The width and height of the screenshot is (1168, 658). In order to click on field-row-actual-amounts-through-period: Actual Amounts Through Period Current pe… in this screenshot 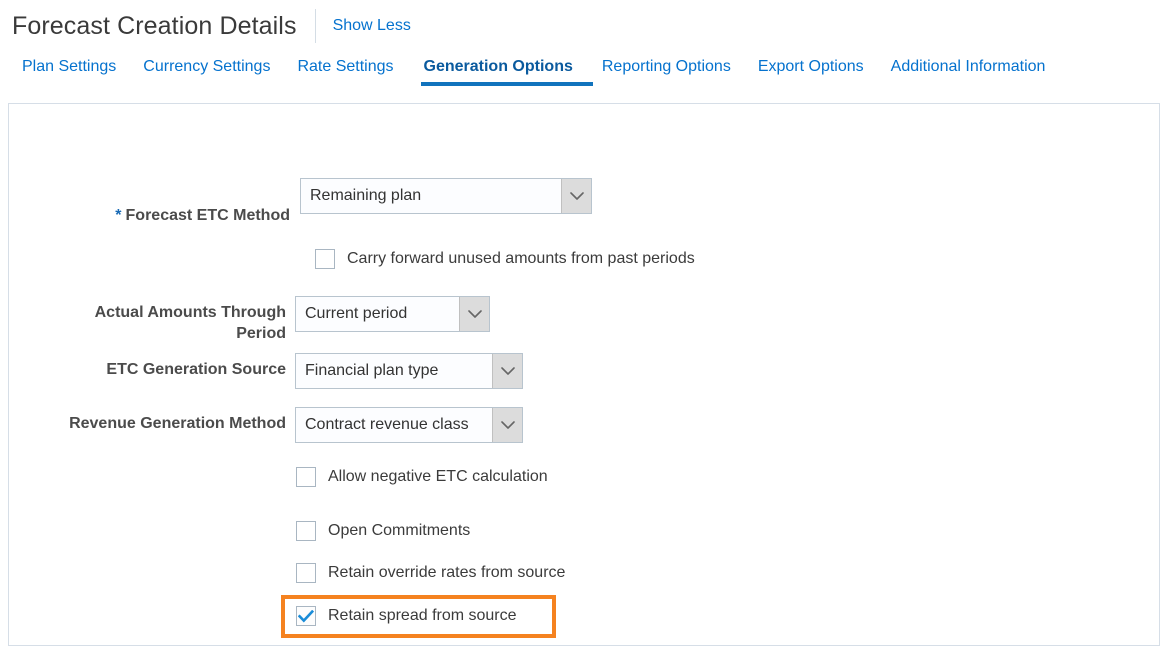, I will do `click(278, 320)`.